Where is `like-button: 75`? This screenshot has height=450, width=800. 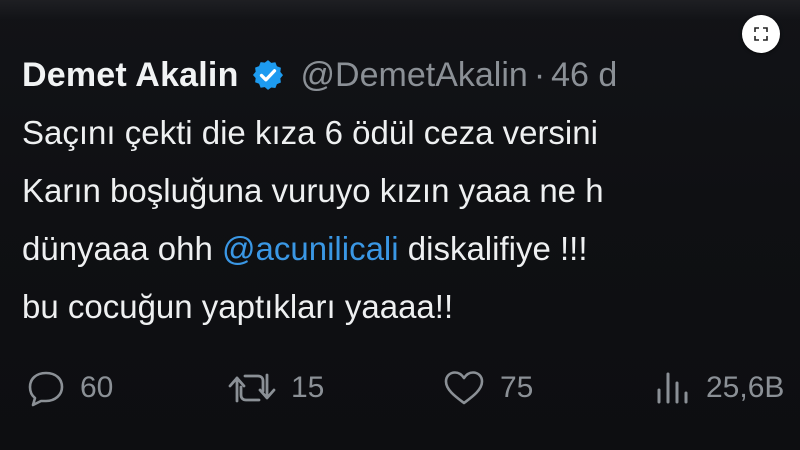
like-button: 75 is located at coordinates (487, 388).